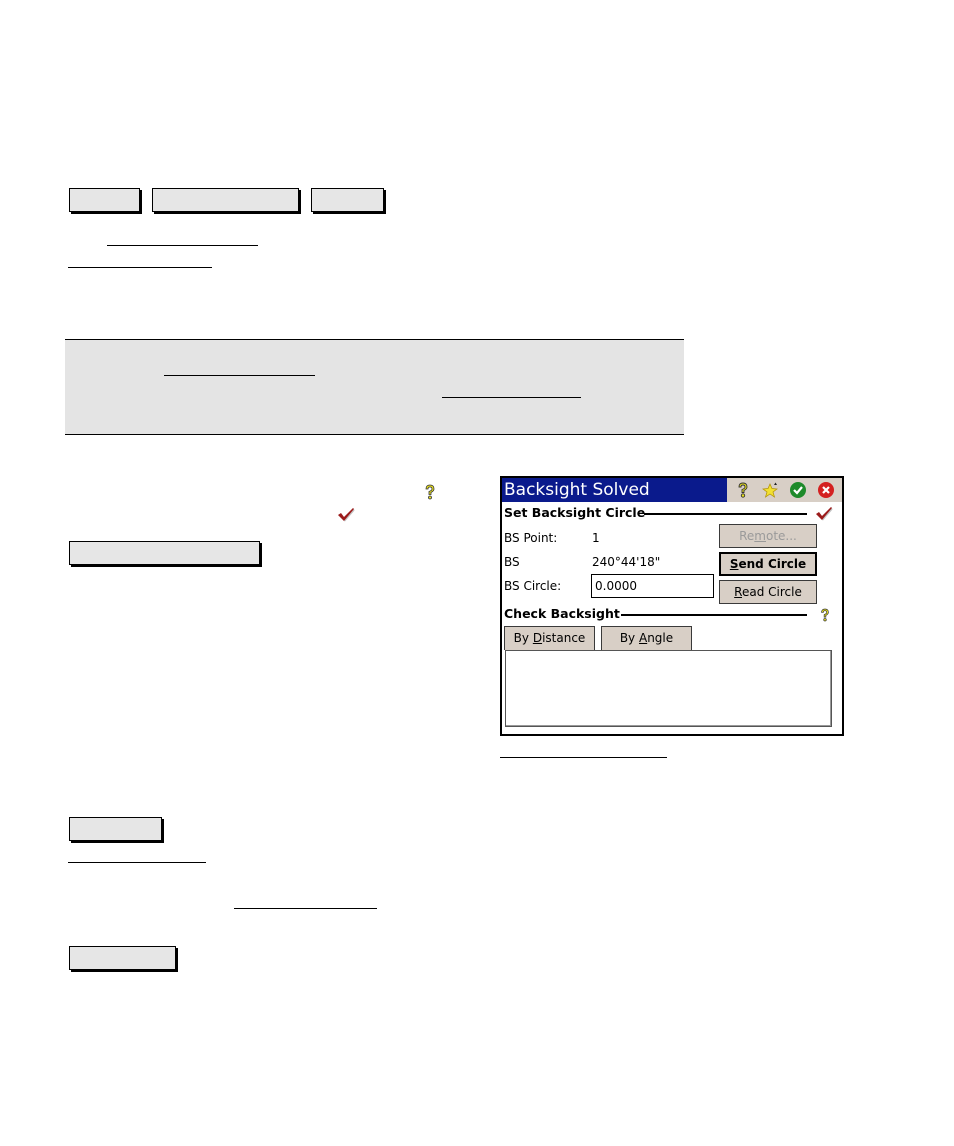  What do you see at coordinates (771, 592) in the screenshot?
I see `read-circle-label-b: ead Circle` at bounding box center [771, 592].